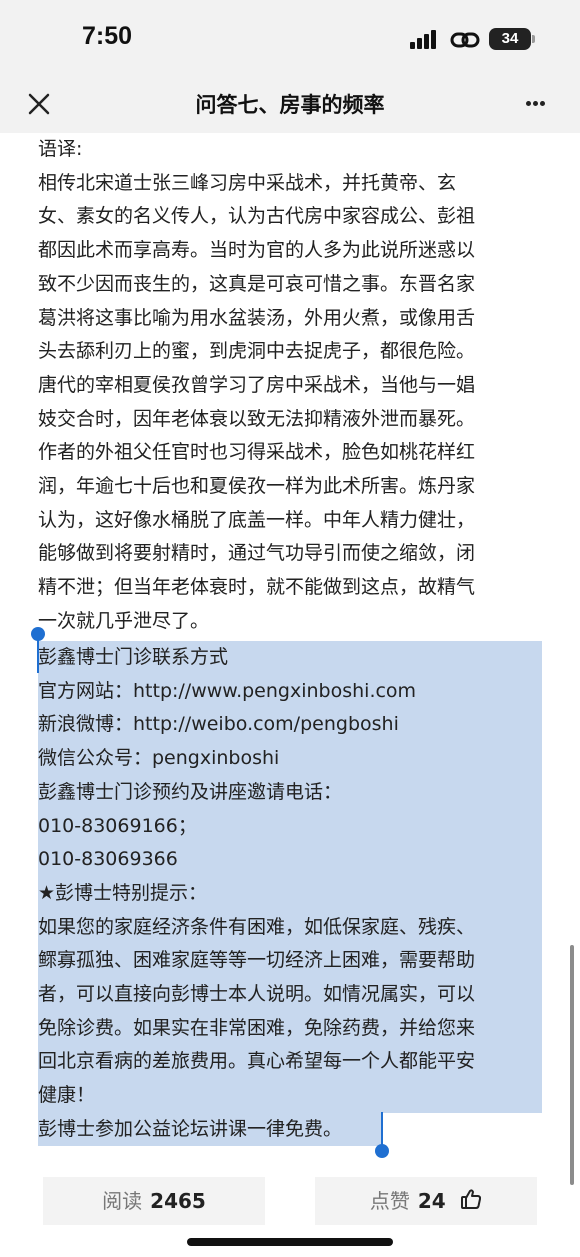 This screenshot has width=580, height=1257. Describe the element at coordinates (424, 39) in the screenshot. I see `signal-icon` at that location.